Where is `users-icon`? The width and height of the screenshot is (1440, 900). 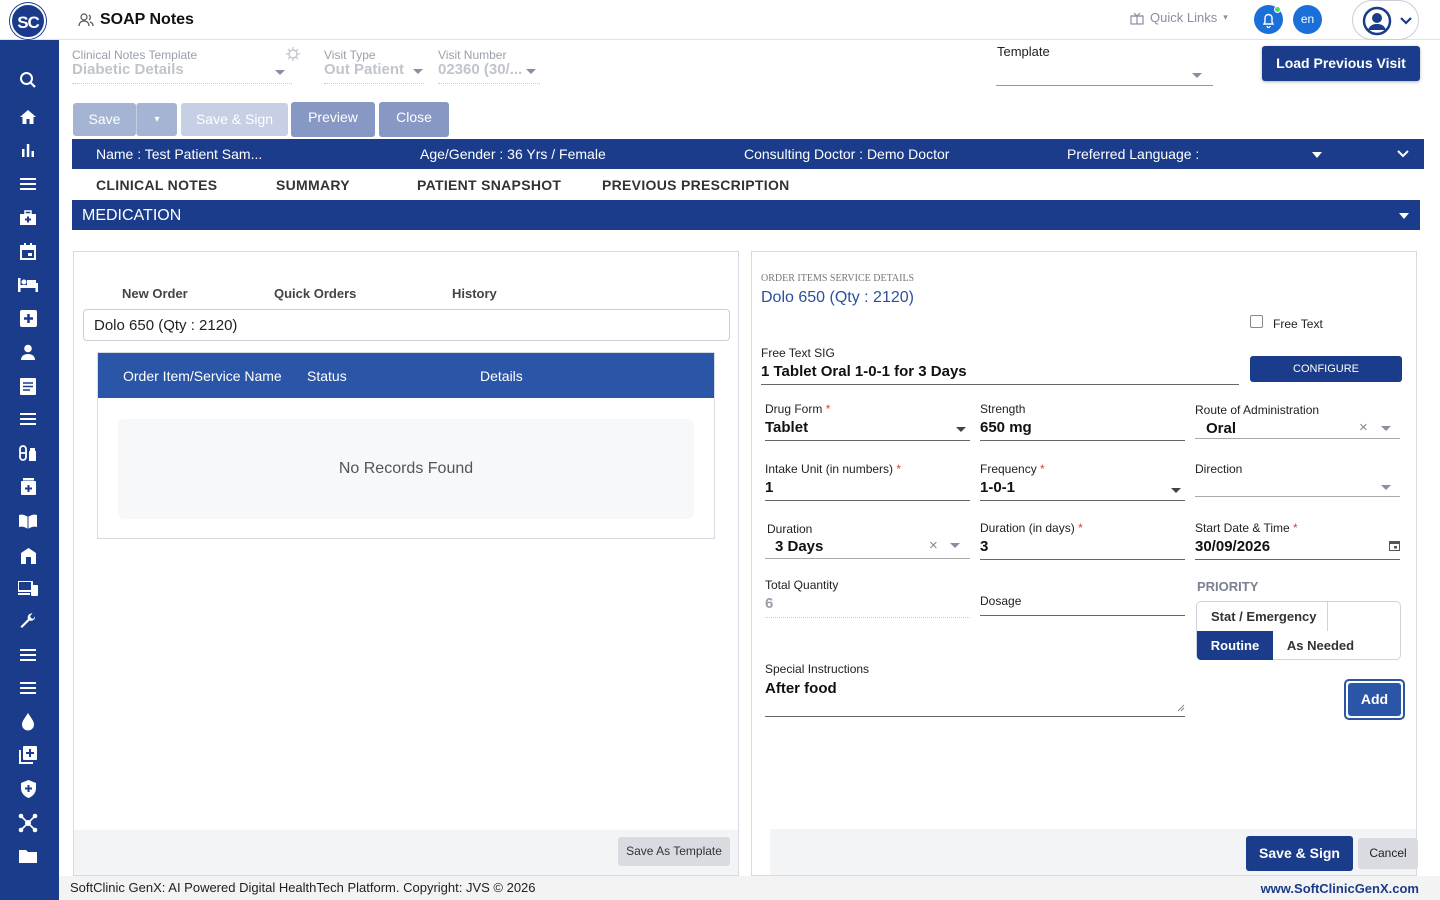 users-icon is located at coordinates (86, 20).